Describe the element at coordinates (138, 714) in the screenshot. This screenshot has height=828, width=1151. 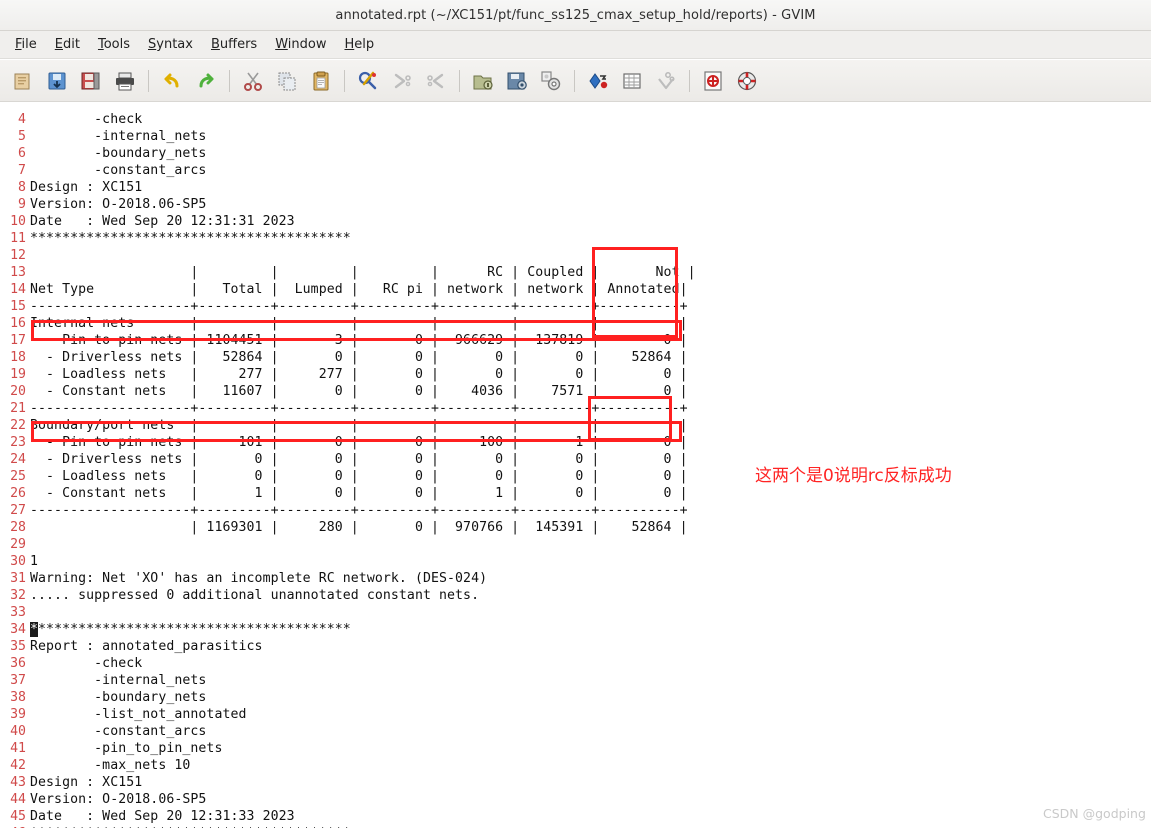
I see `line-text: -list_not_annotated` at that location.